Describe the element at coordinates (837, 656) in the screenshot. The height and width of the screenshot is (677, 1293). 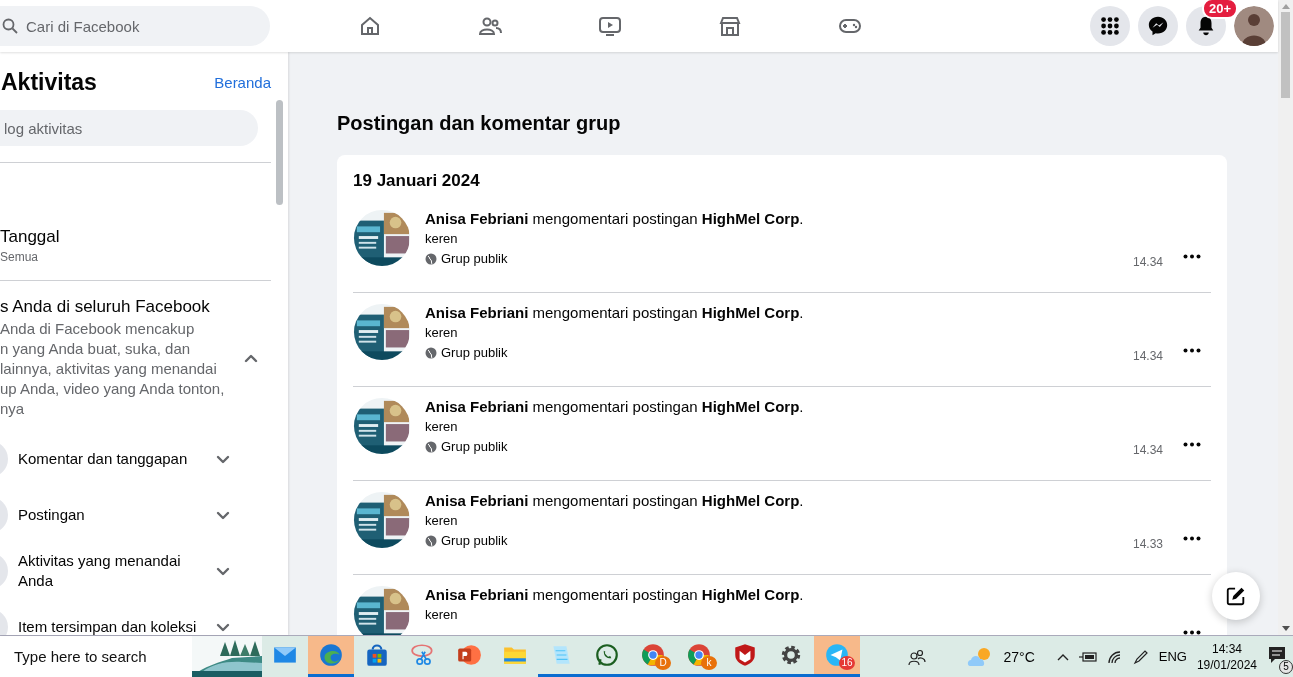
I see `taskbar-app: 16` at that location.